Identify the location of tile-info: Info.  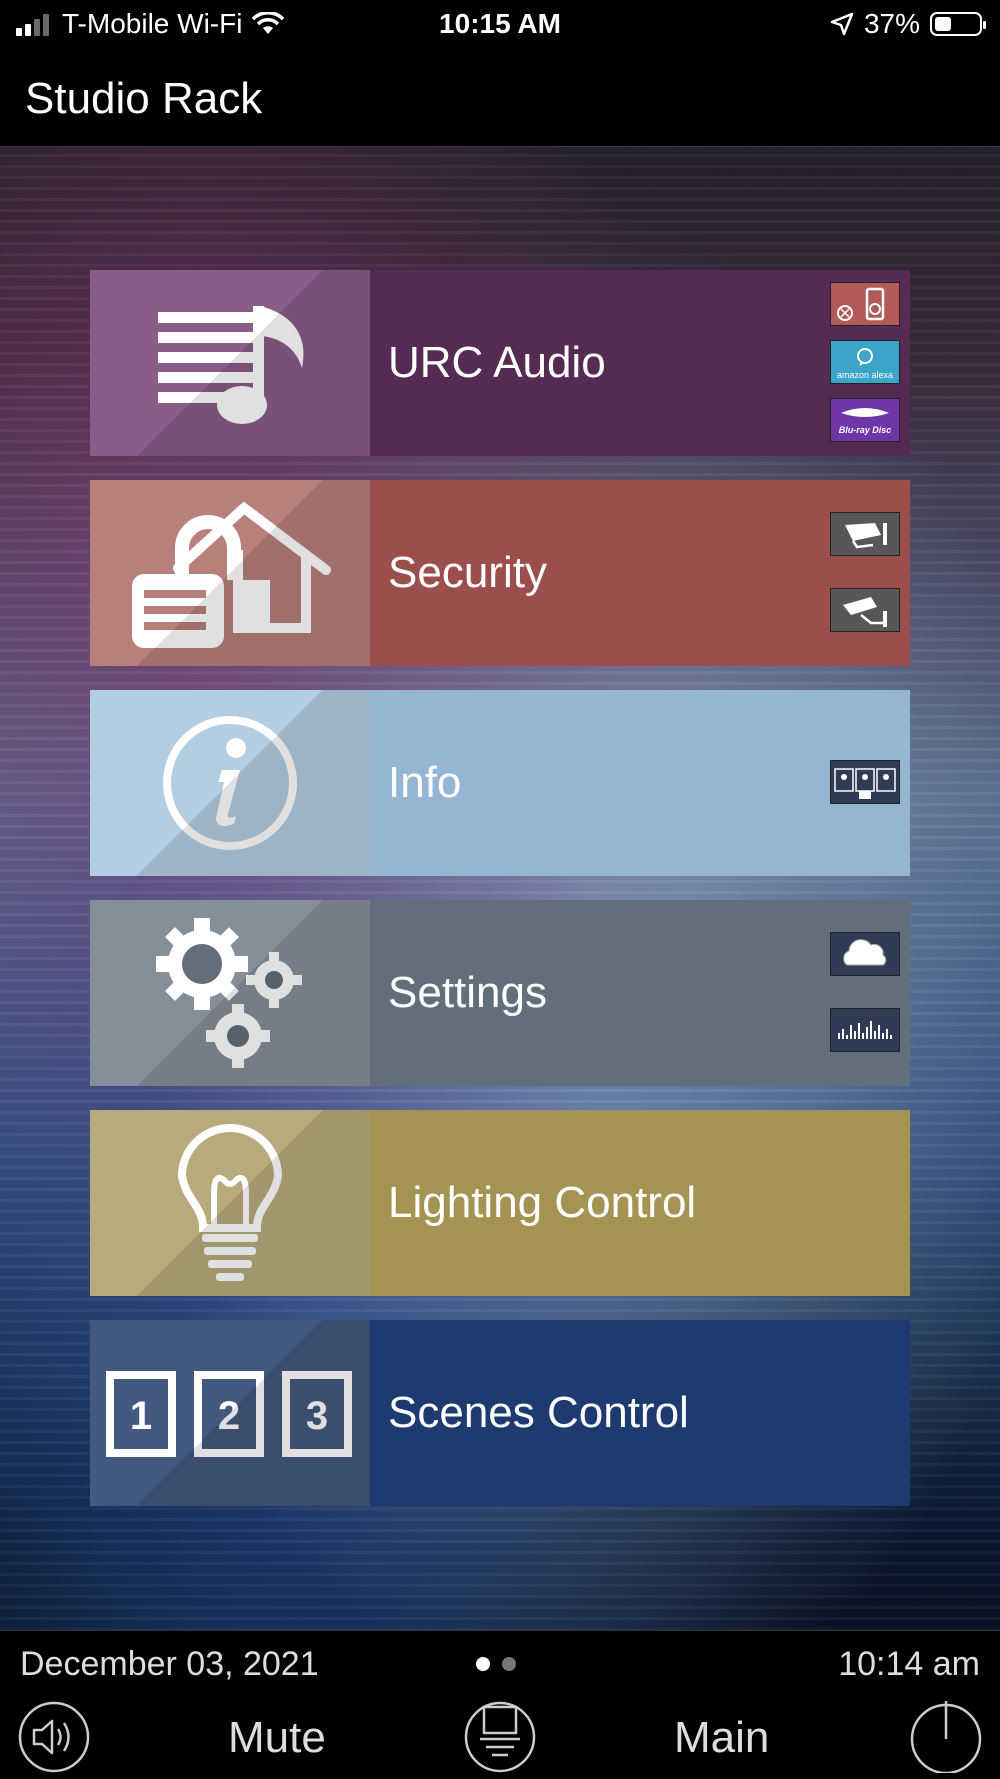
(500, 783).